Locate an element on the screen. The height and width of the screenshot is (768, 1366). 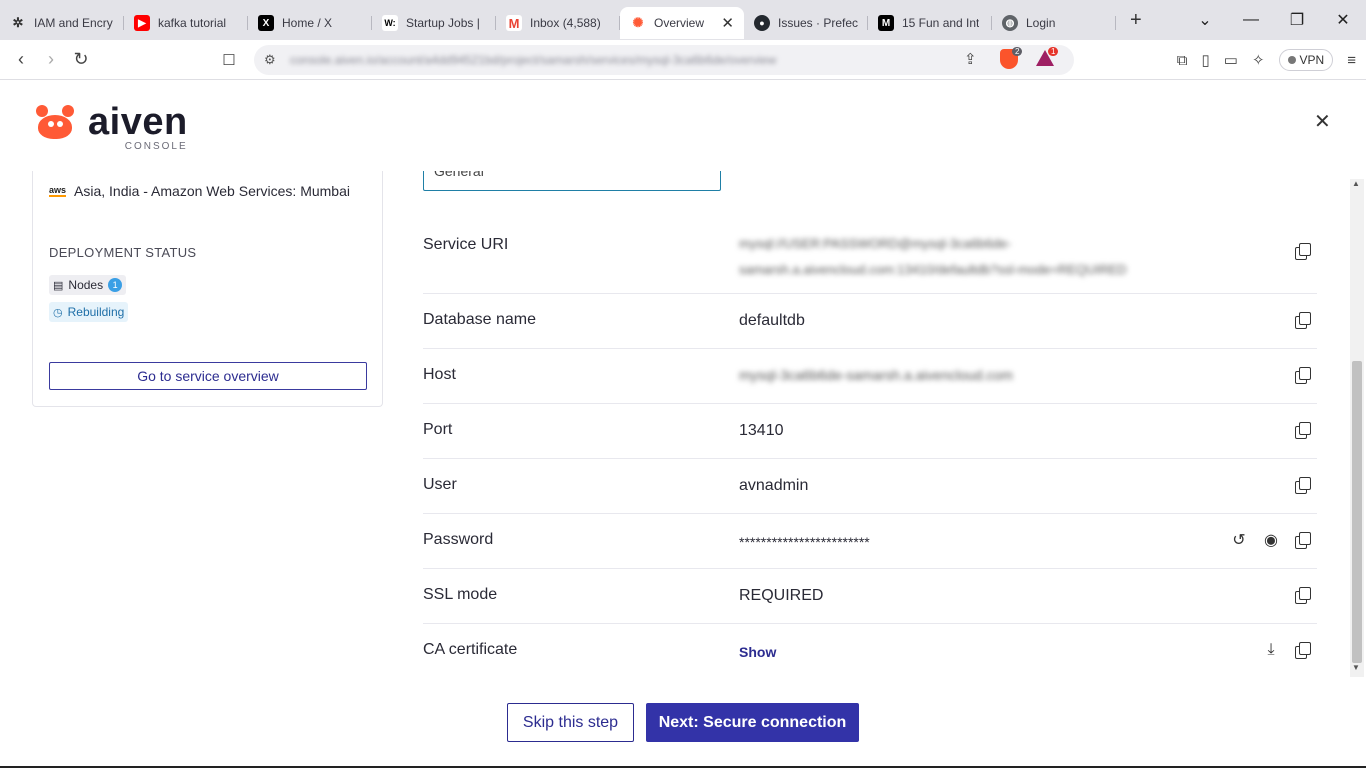
aiven-logo: aiven CONSOLE is located at coordinates (110, 127).